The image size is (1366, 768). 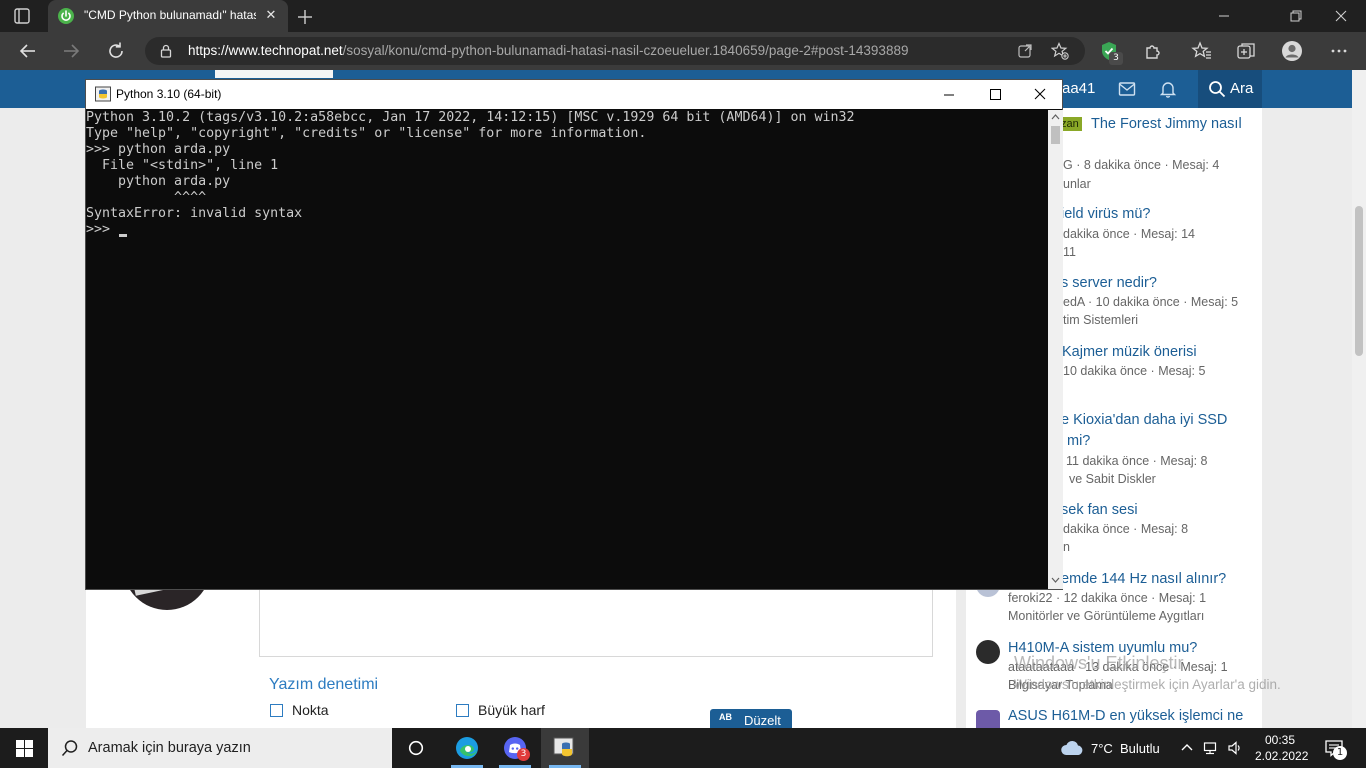 What do you see at coordinates (66, 16) in the screenshot?
I see `power-favicon-icon` at bounding box center [66, 16].